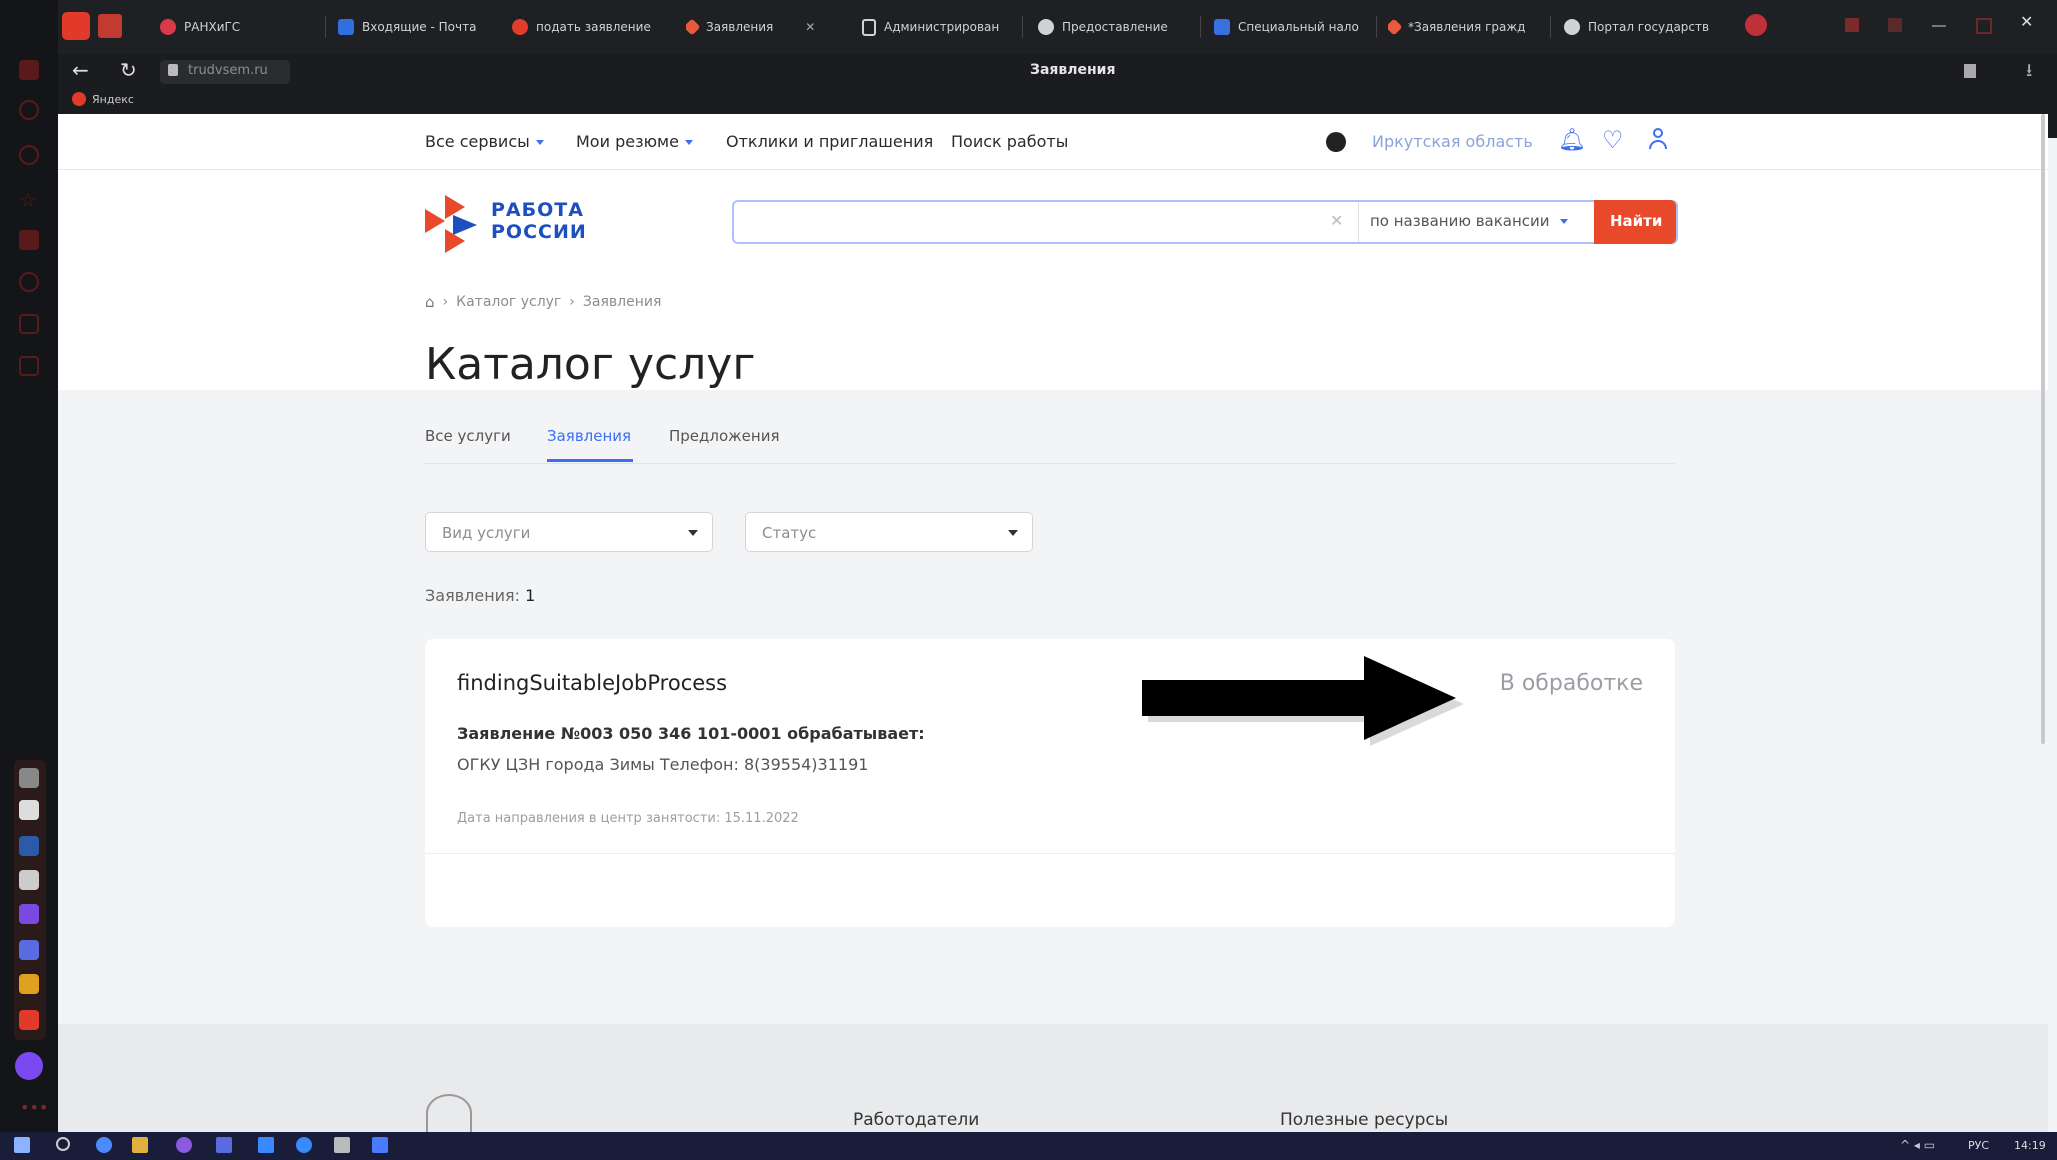  I want to click on tab-all-services: Все услуги, so click(468, 436).